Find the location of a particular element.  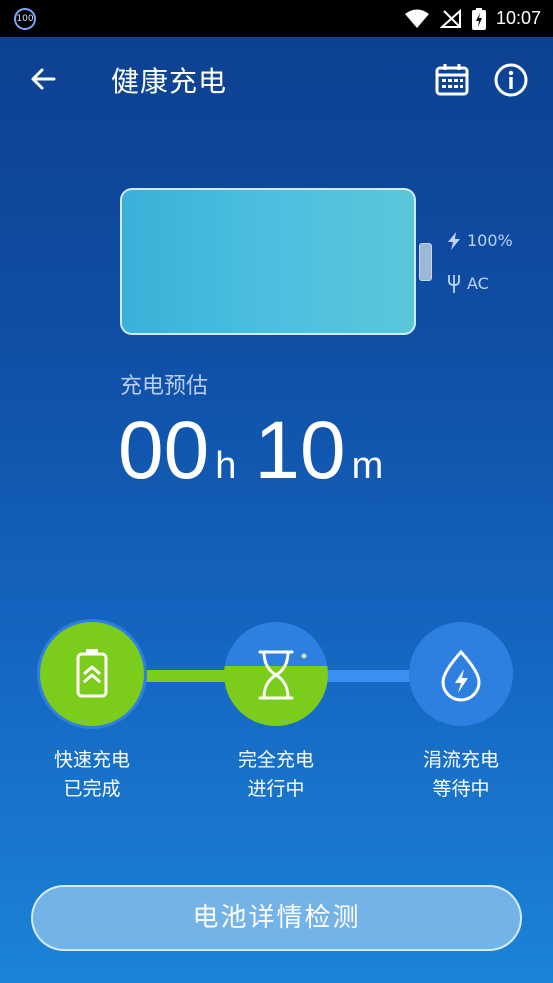

power-source-value: AC is located at coordinates (478, 283).